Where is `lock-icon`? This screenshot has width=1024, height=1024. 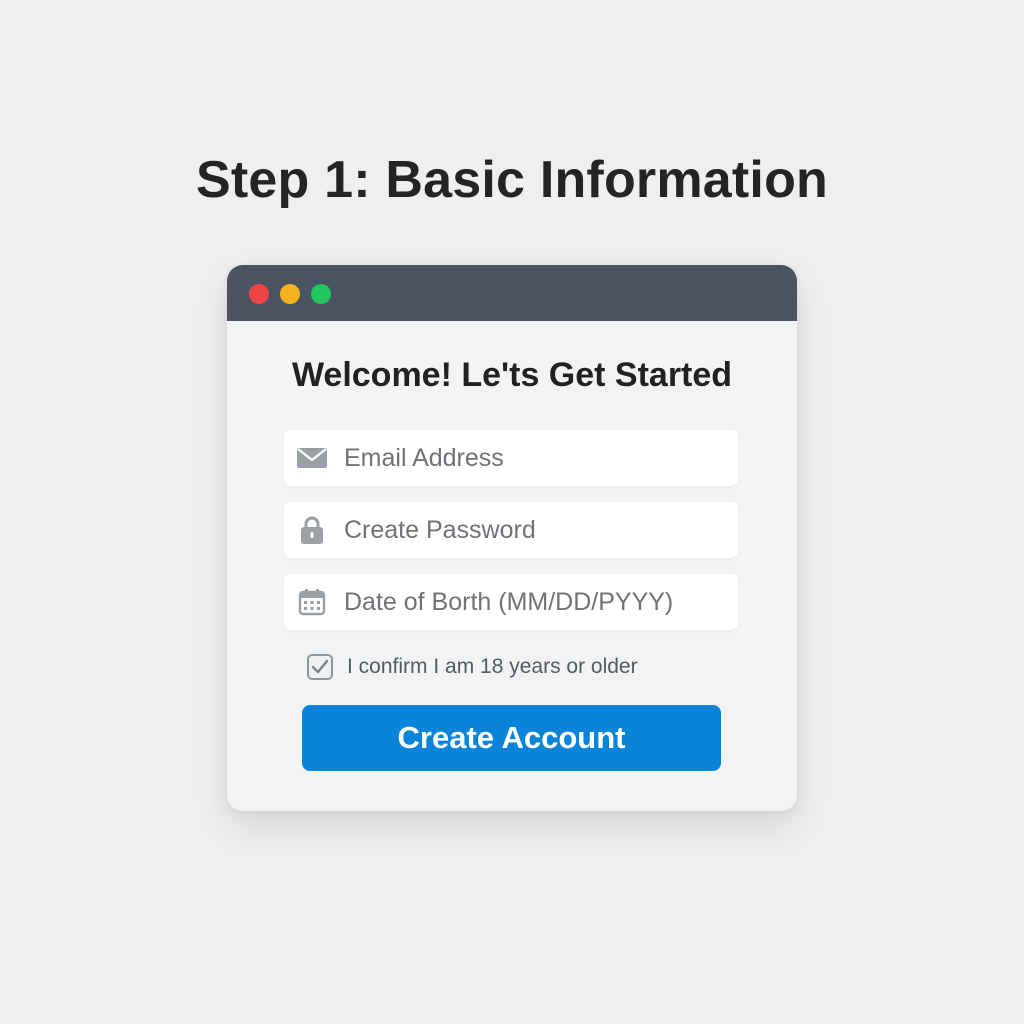
lock-icon is located at coordinates (312, 530).